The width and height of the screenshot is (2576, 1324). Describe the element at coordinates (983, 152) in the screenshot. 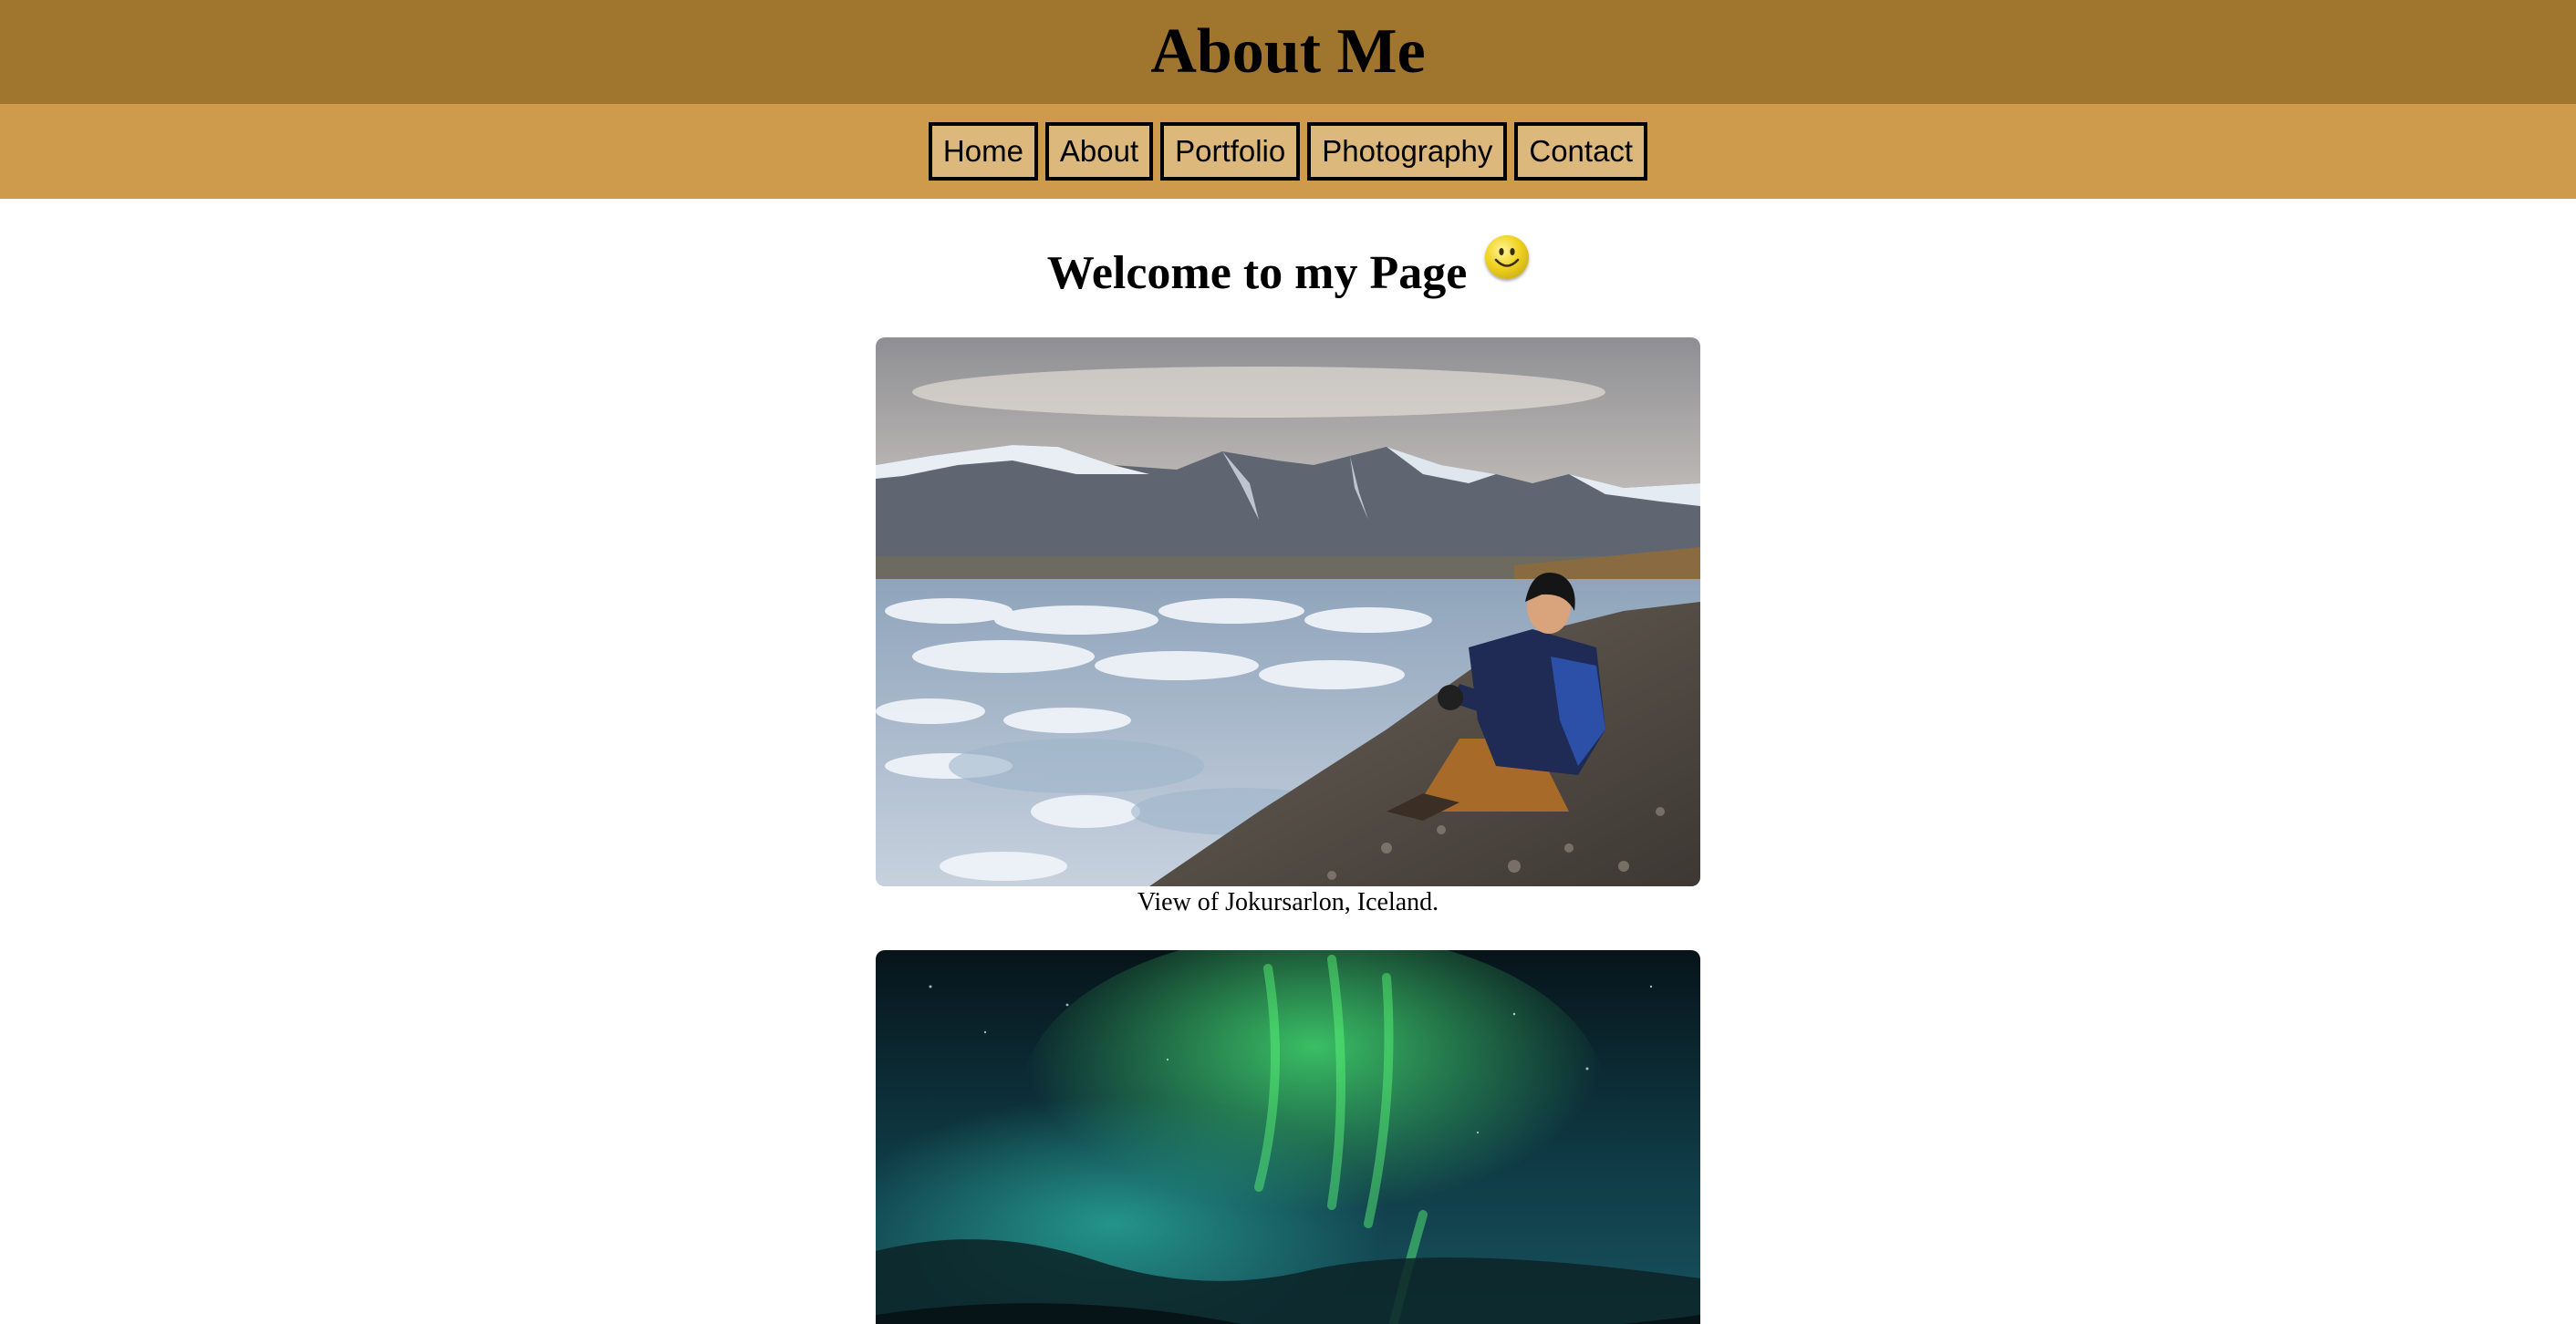

I see `nav-item-home: Home` at that location.